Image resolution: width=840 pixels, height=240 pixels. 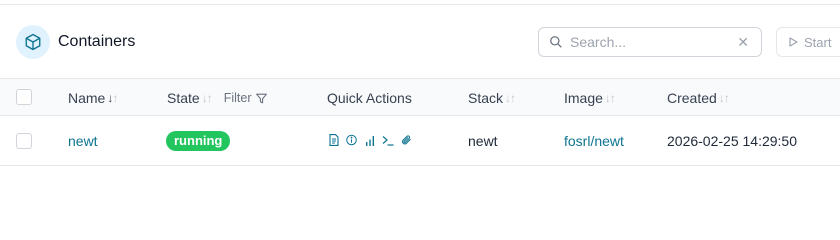 I want to click on column-label-stack: Stack, so click(x=486, y=98).